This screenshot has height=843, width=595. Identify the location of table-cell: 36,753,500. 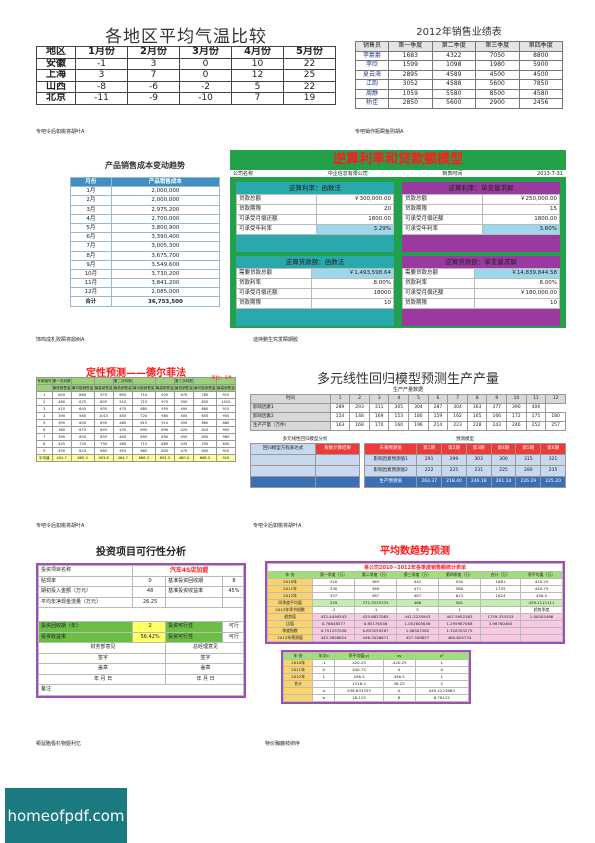
(165, 301).